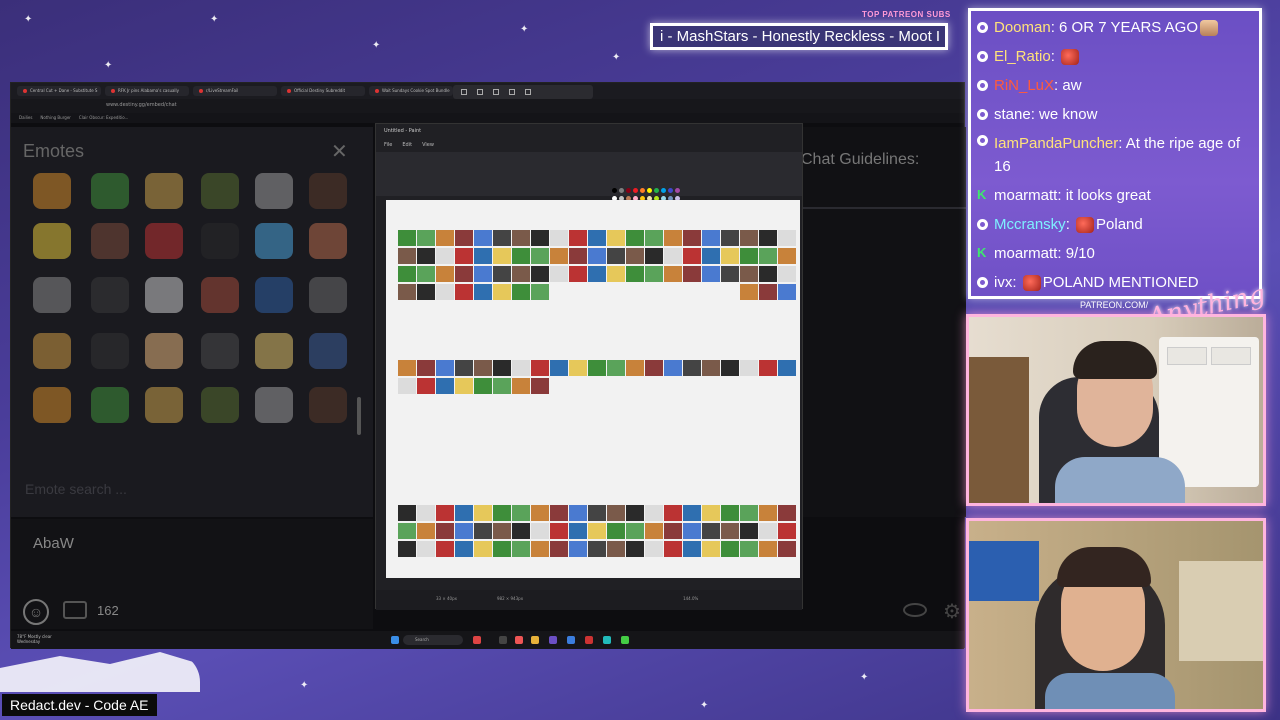 This screenshot has height=720, width=1280. I want to click on folder-icon, so click(535, 640).